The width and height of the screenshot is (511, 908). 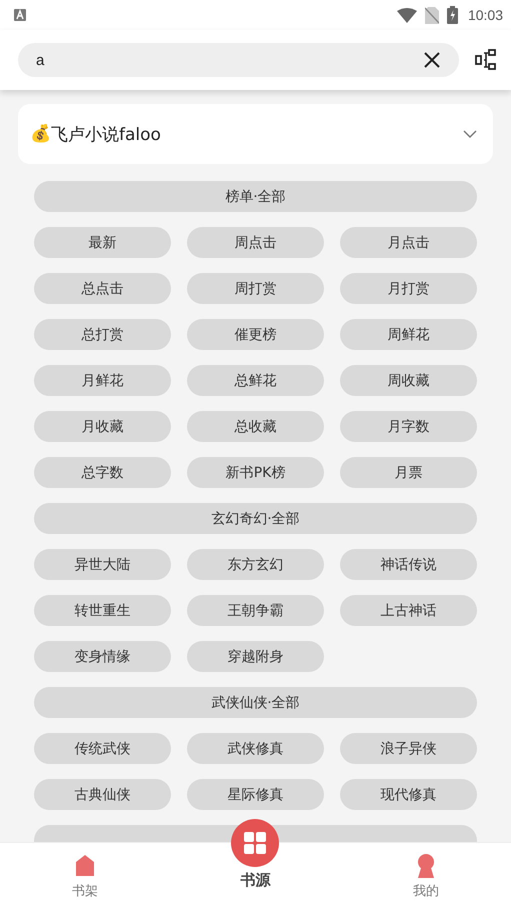 What do you see at coordinates (102, 564) in the screenshot?
I see `tag-button: 异世大陆` at bounding box center [102, 564].